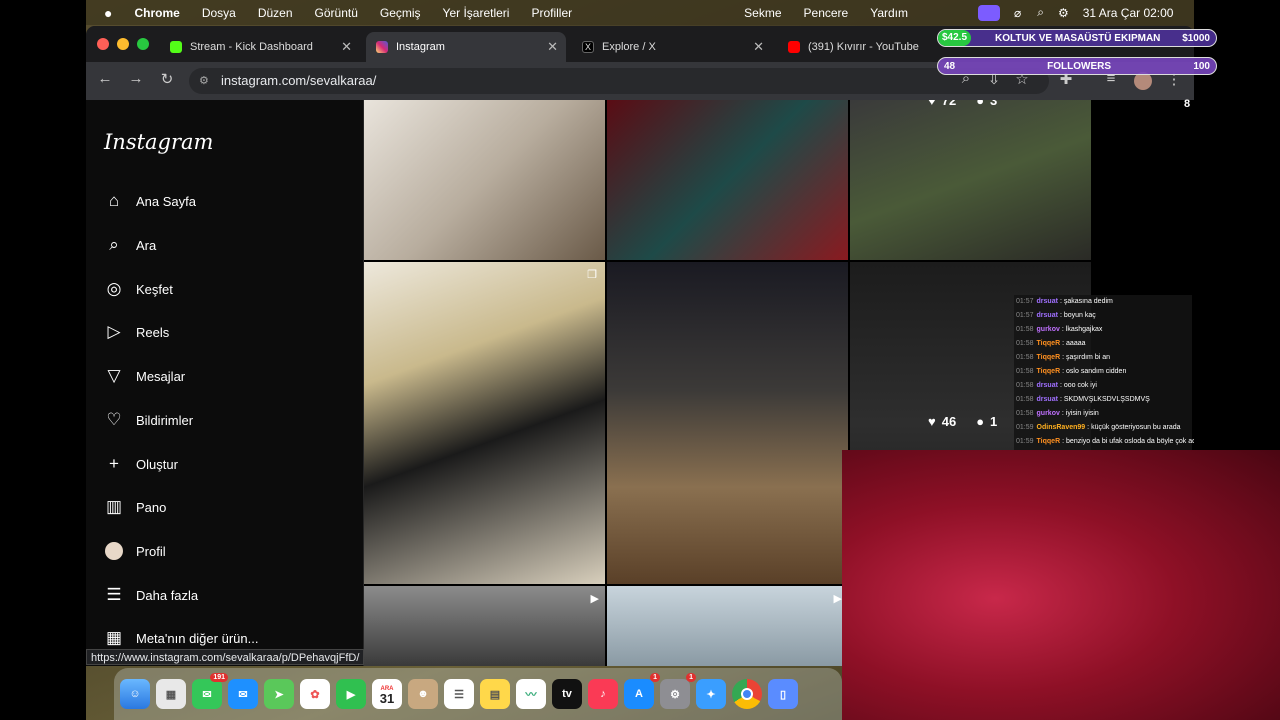 The image size is (1280, 720). I want to click on zoom-window-button, so click(143, 44).